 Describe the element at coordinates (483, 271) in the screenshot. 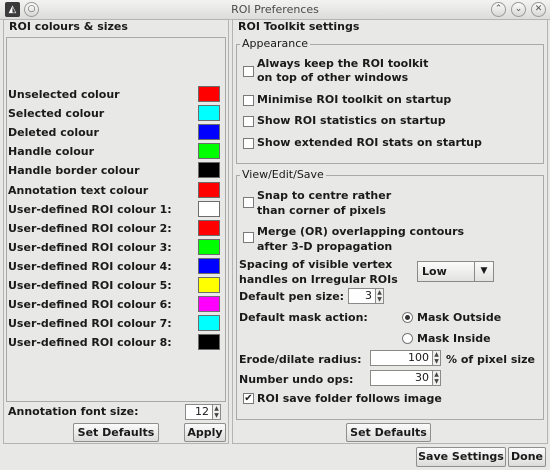

I see `chevron-down-icon: ▼` at that location.